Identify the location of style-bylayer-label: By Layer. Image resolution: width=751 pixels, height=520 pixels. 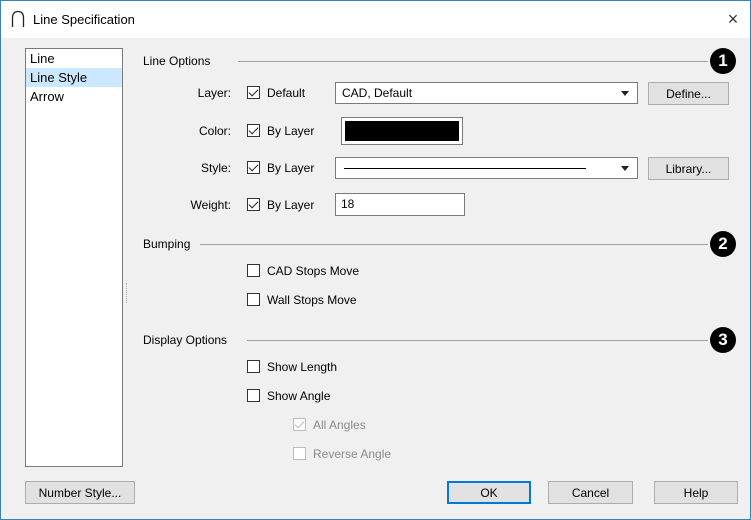
(290, 168).